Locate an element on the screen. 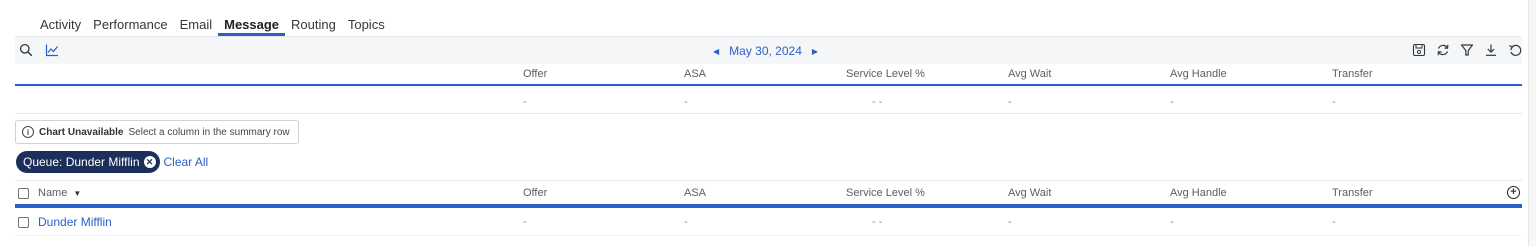  chart-note-title: Chart Unavailable is located at coordinates (81, 132).